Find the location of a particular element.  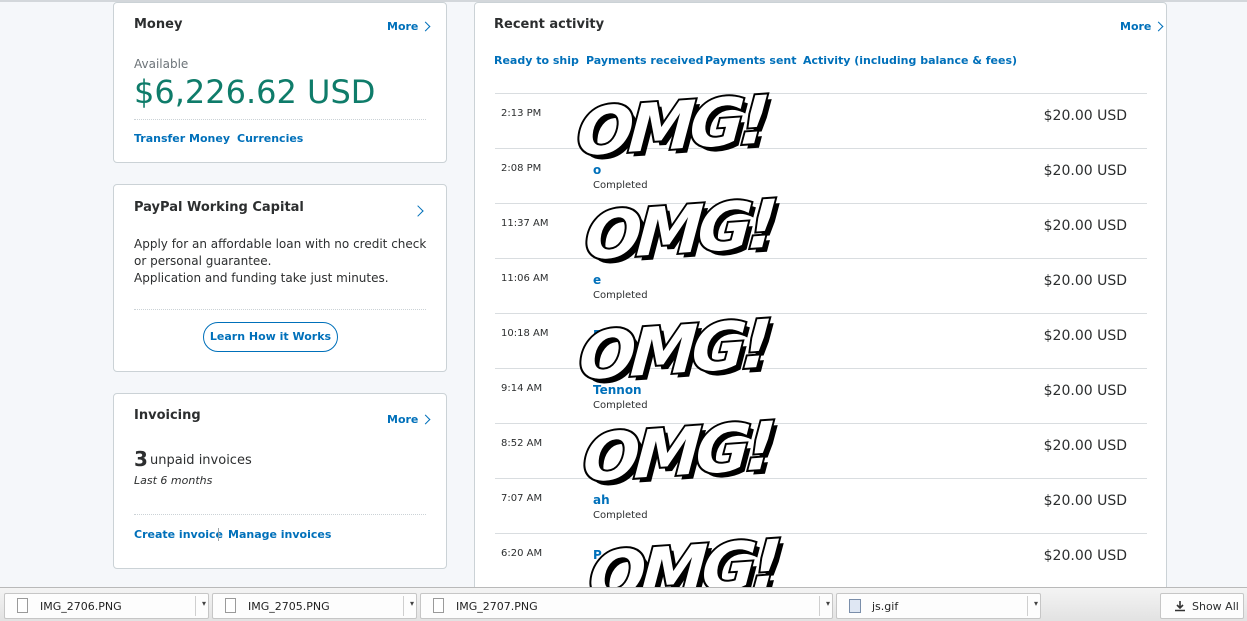

activity-time: 11:37 AM is located at coordinates (525, 223).